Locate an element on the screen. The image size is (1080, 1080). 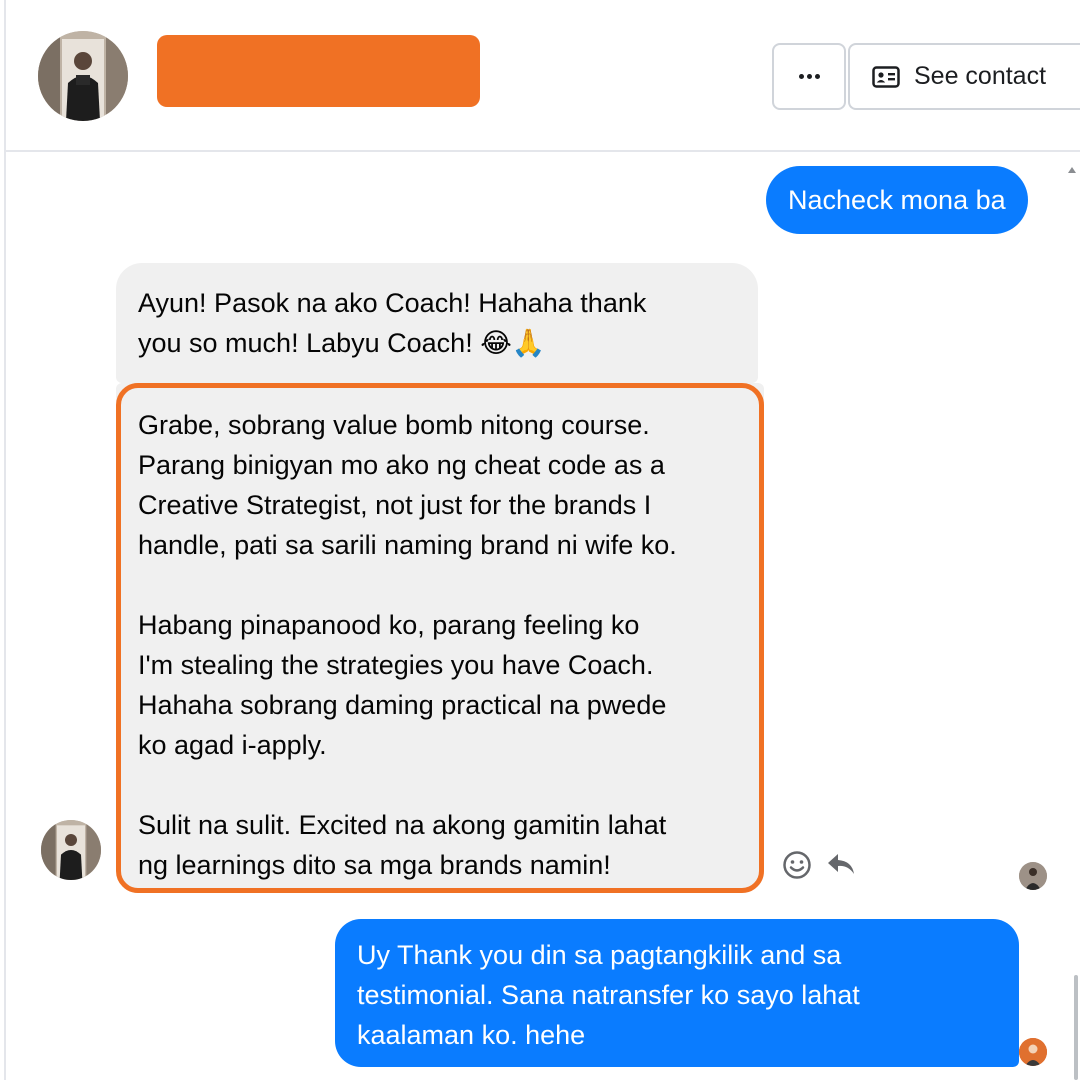
message-line: ng learnings dito sa mga brands namin! is located at coordinates (374, 865).